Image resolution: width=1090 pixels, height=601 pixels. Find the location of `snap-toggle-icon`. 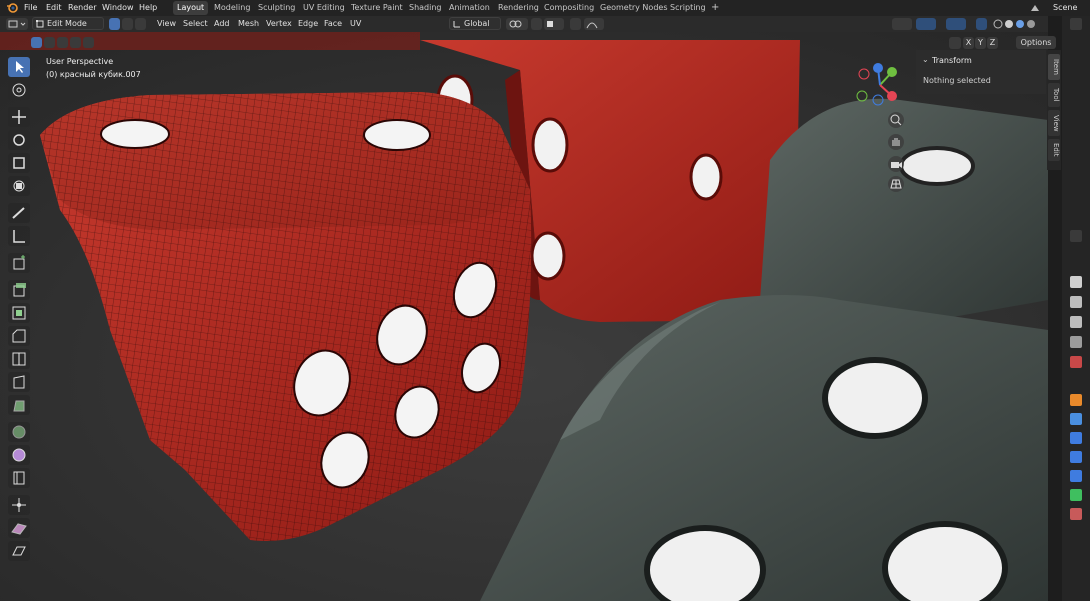

snap-toggle-icon is located at coordinates (536, 24).